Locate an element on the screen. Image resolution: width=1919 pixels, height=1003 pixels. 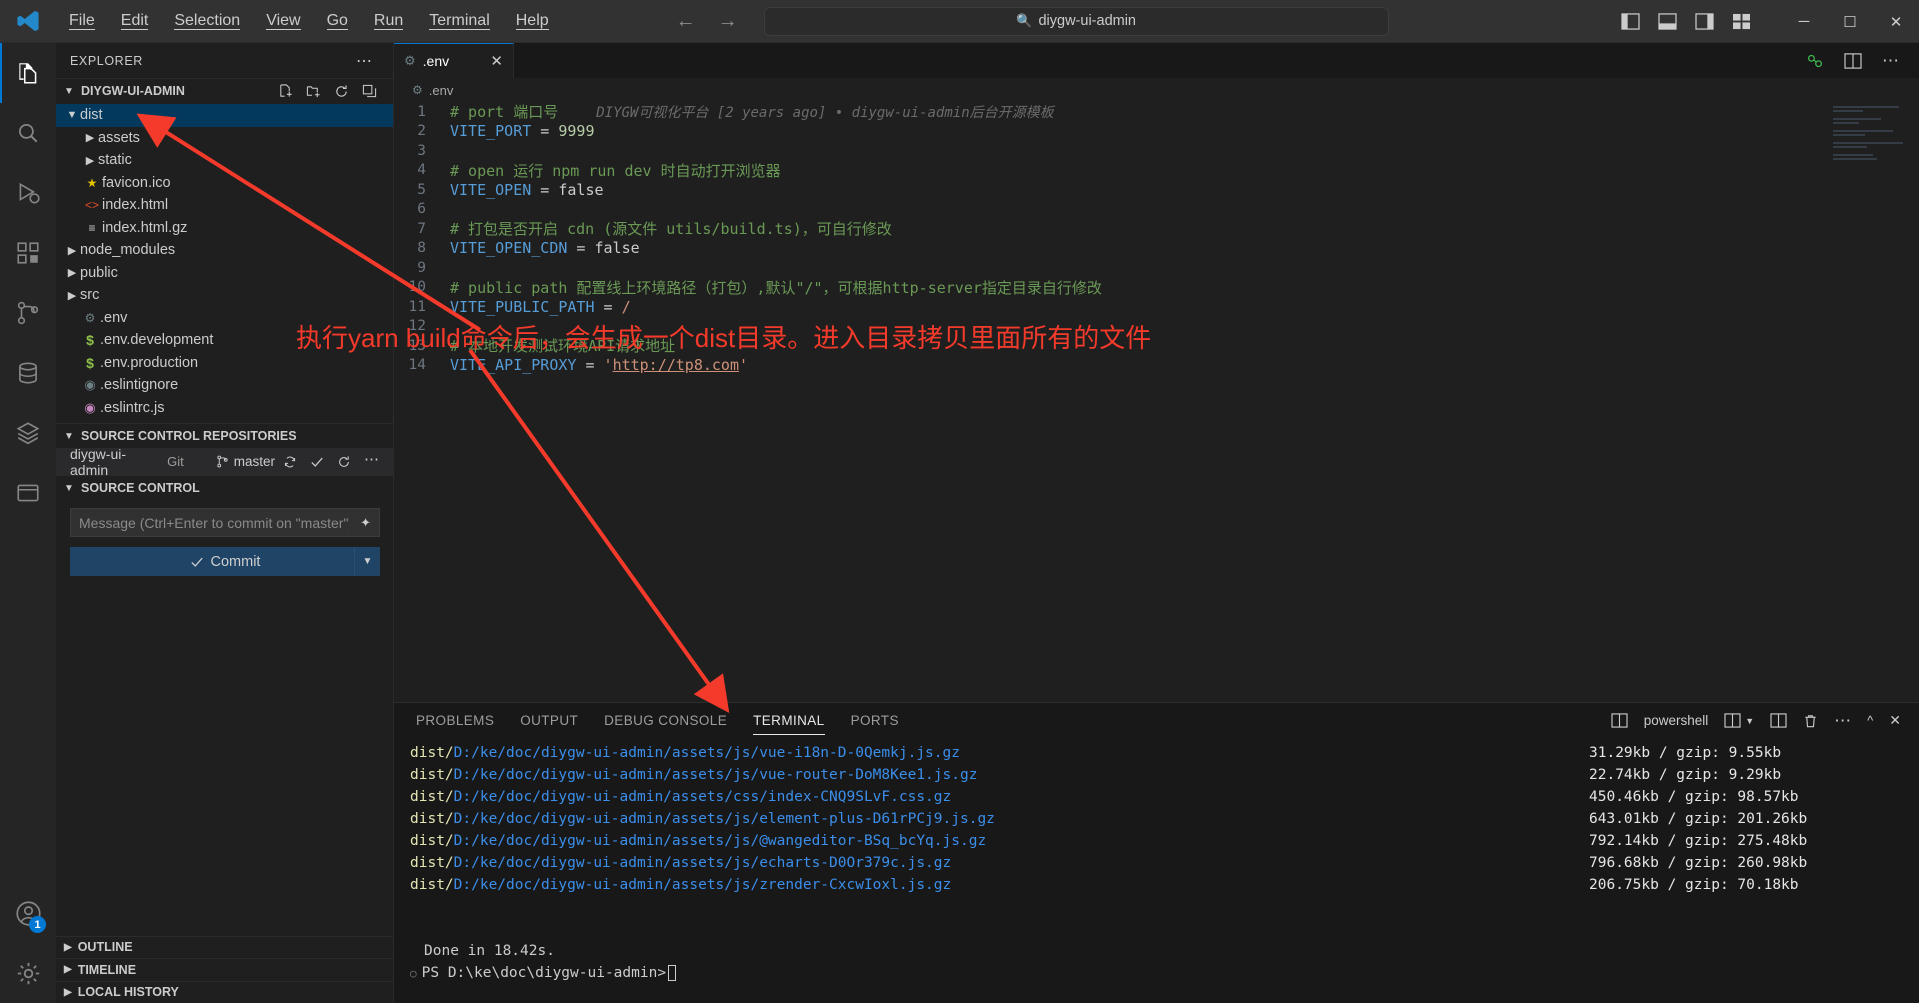
source-control-header: ▼ SOURCE CONTROL is located at coordinates (224, 487).